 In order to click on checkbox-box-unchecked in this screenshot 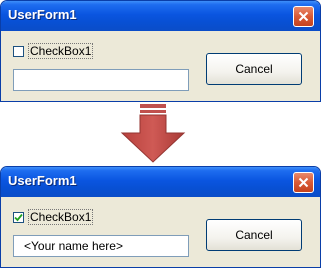, I will do `click(18, 51)`.